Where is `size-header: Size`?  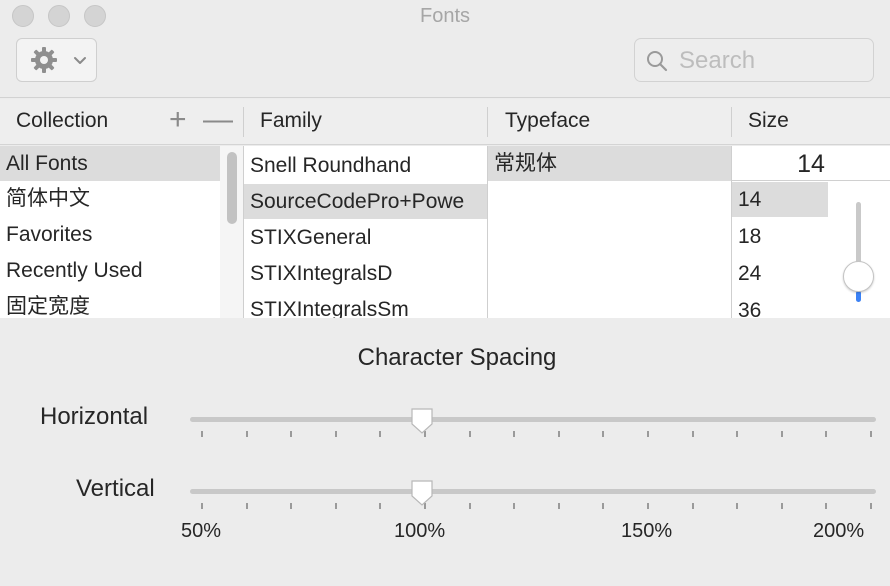 size-header: Size is located at coordinates (768, 120).